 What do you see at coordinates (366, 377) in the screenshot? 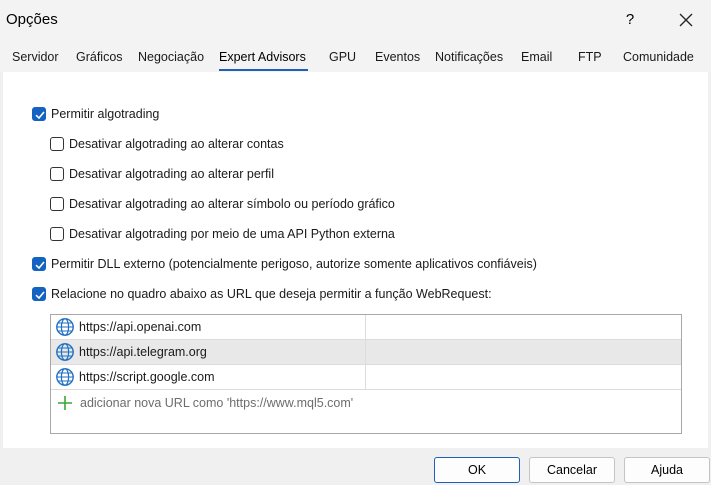
I see `url-list-row: https://script.google.com` at bounding box center [366, 377].